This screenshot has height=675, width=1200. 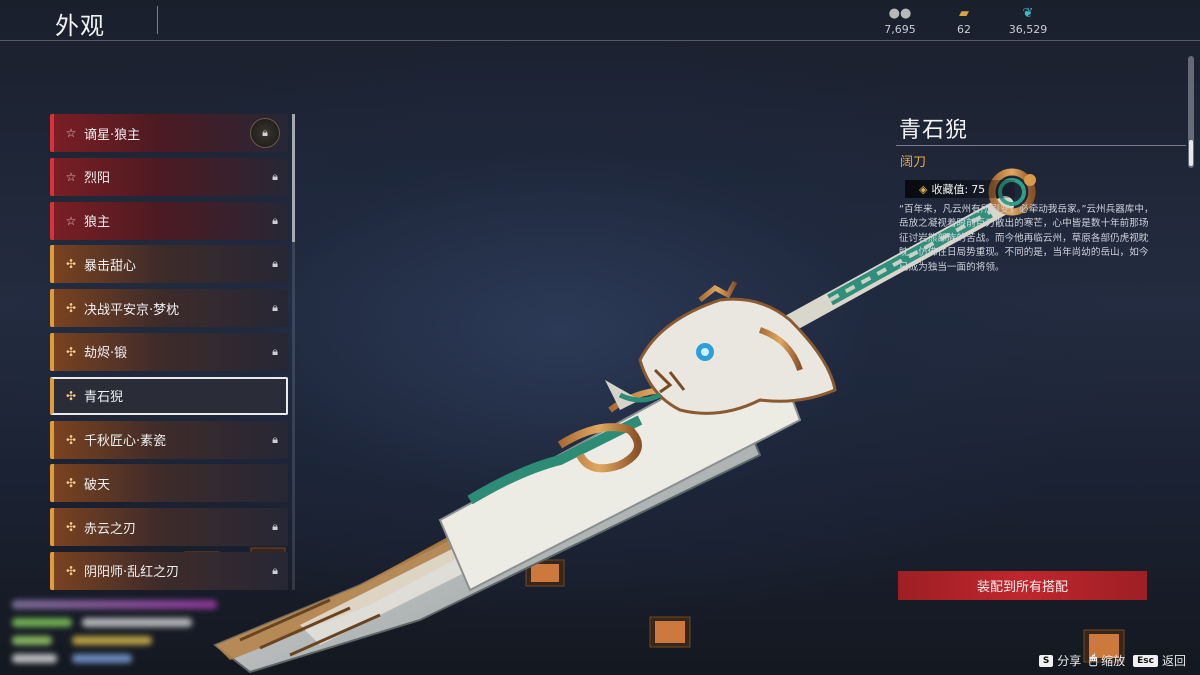 I want to click on currency-bar: ●● 7,695 ▰ 62 ❦ 36,529, so click(x=964, y=21).